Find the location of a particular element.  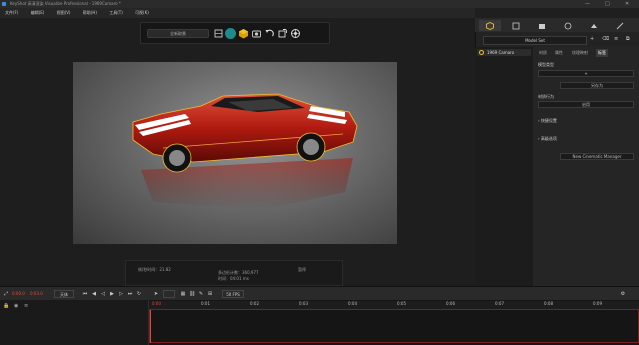

maximize-button: □ is located at coordinates (607, 4).